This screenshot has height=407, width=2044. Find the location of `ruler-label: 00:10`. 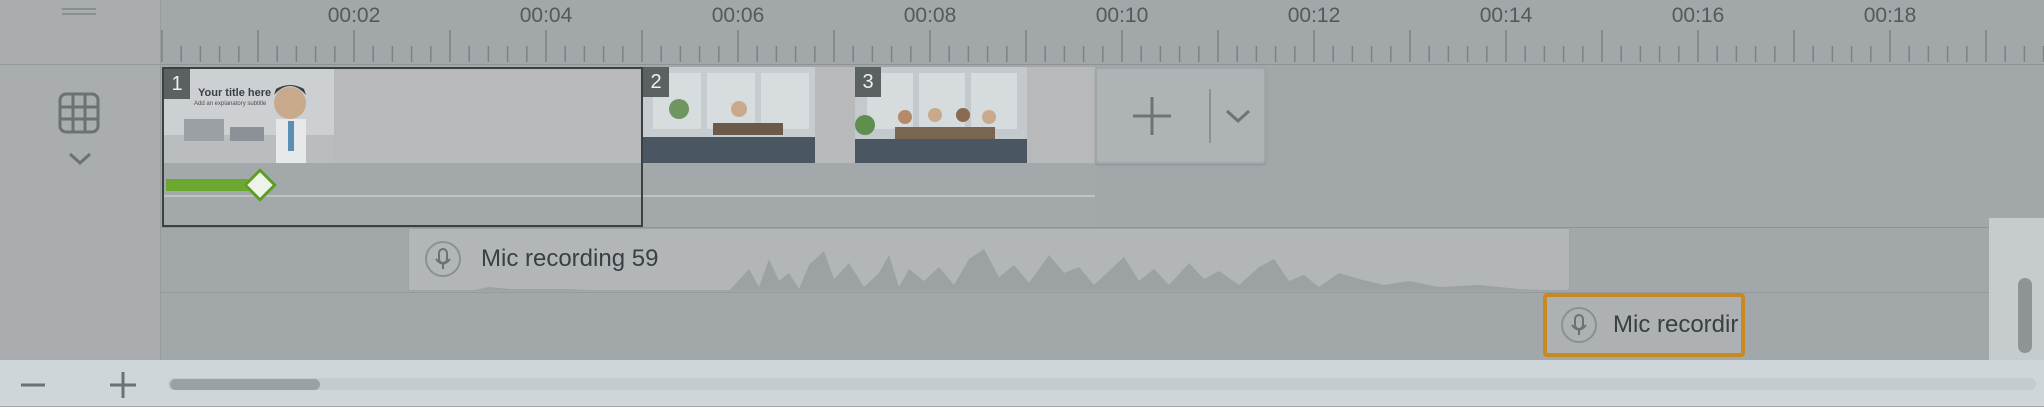

ruler-label: 00:10 is located at coordinates (1122, 15).